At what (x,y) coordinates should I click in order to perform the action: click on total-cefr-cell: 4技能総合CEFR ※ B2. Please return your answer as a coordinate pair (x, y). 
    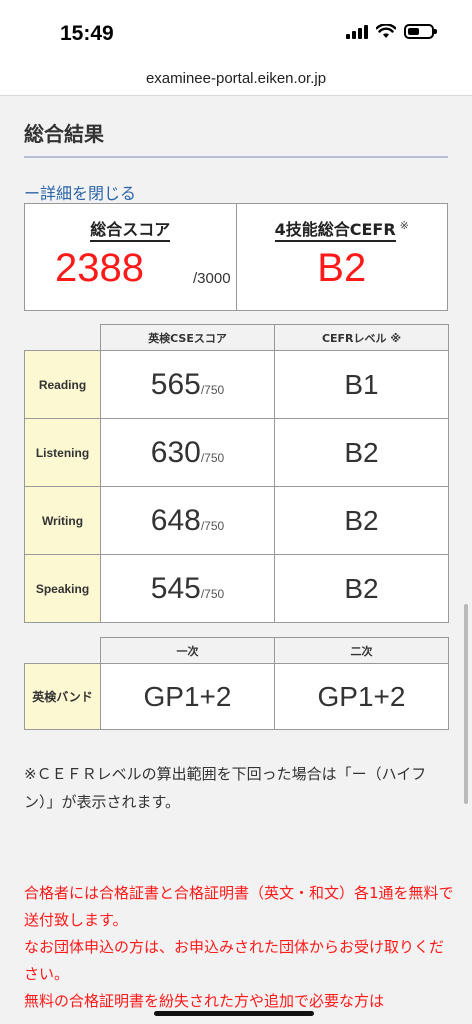
    Looking at the image, I should click on (341, 257).